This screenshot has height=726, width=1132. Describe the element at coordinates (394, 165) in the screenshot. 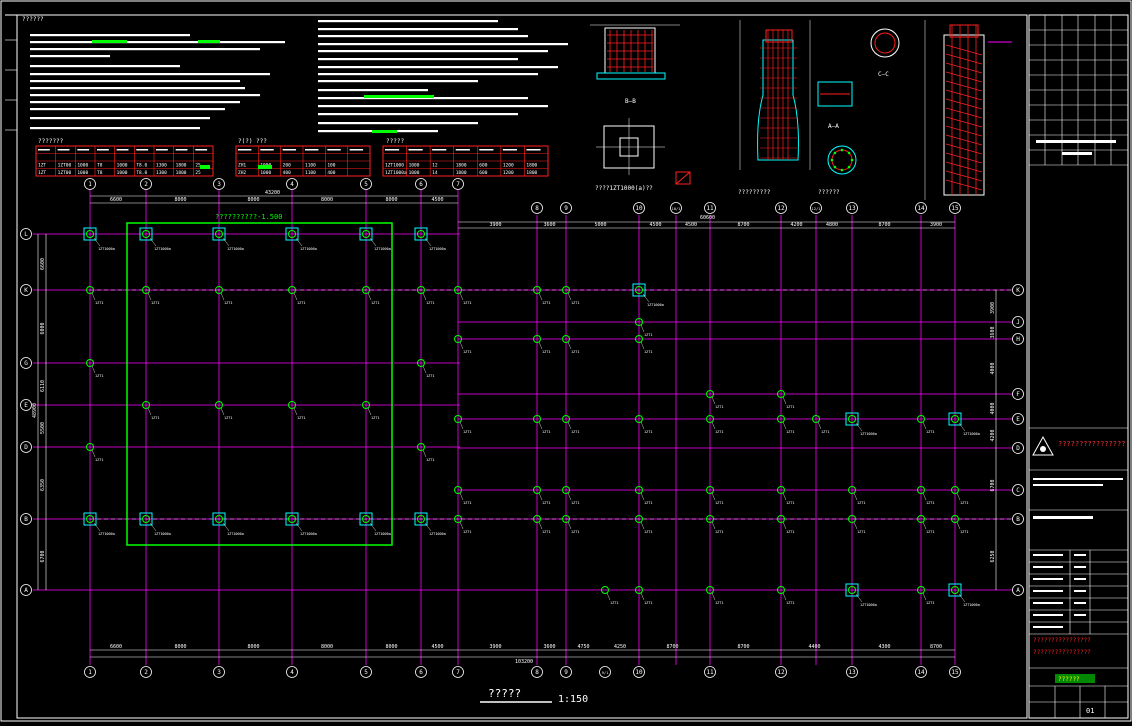

I see `table-cell: 1ZT1000` at that location.